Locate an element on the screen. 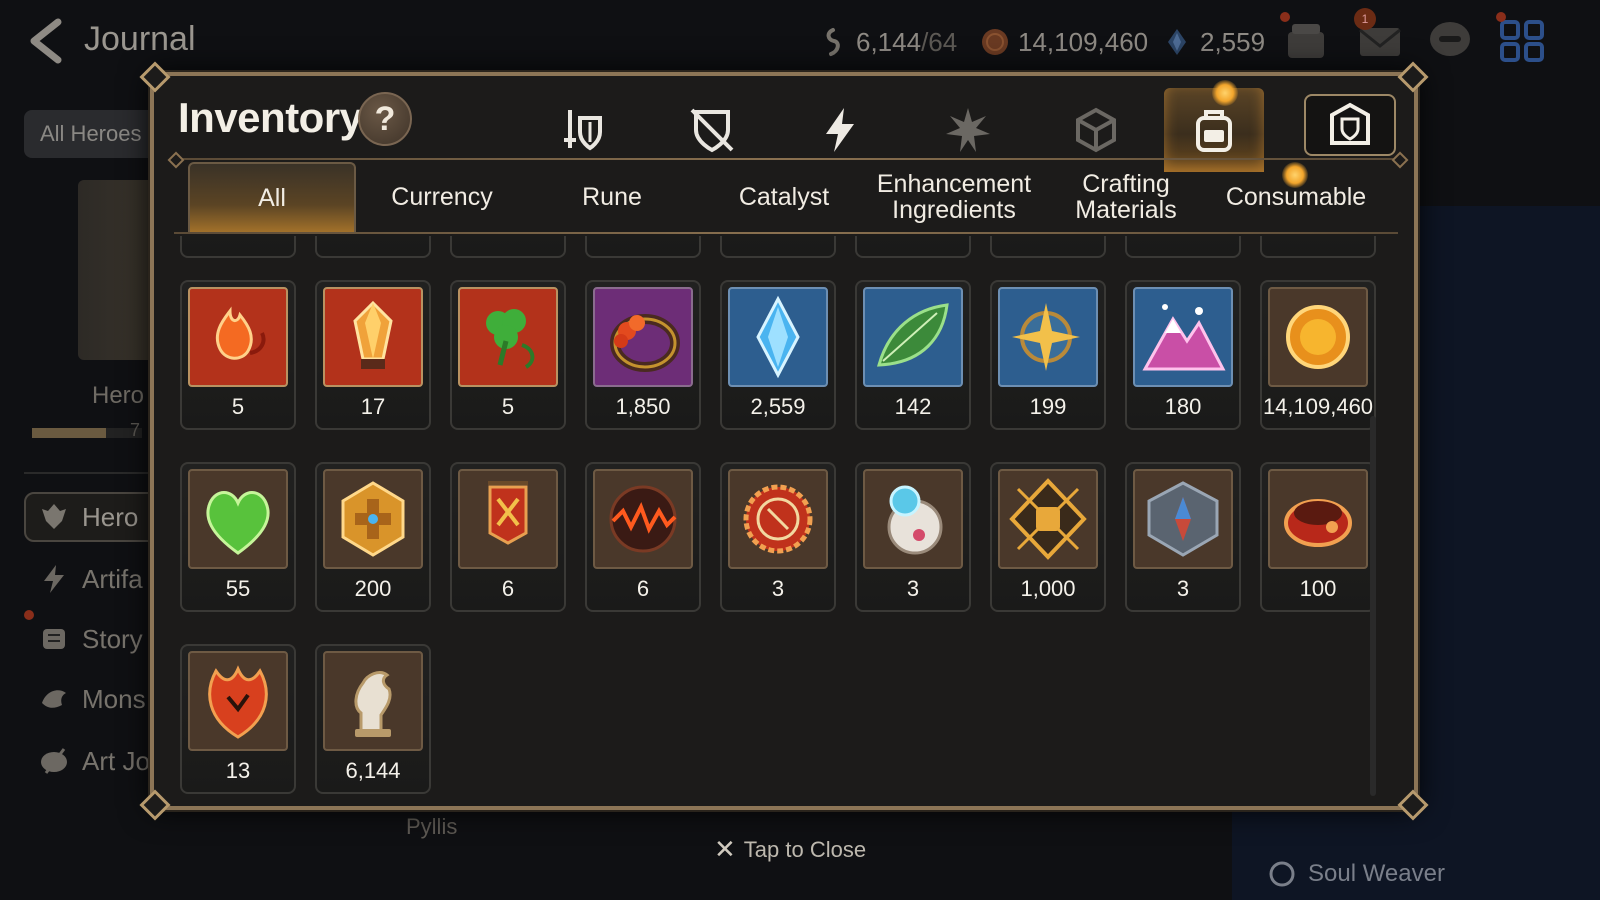 This screenshot has width=1600, height=900. header-divider is located at coordinates (786, 159).